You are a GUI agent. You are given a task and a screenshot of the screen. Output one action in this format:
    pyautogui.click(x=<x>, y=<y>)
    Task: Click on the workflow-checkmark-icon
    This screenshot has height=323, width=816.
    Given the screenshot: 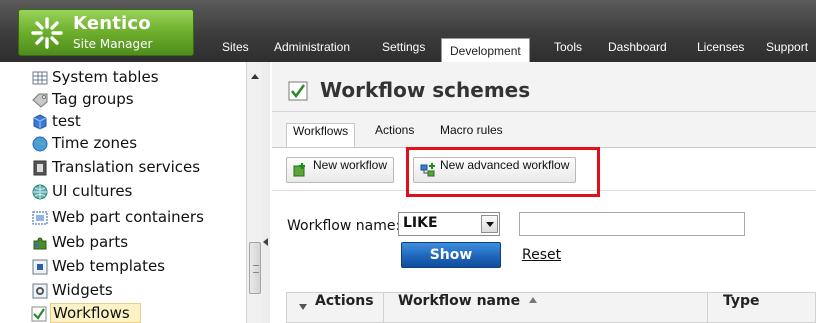 What is the action you would take?
    pyautogui.click(x=298, y=91)
    